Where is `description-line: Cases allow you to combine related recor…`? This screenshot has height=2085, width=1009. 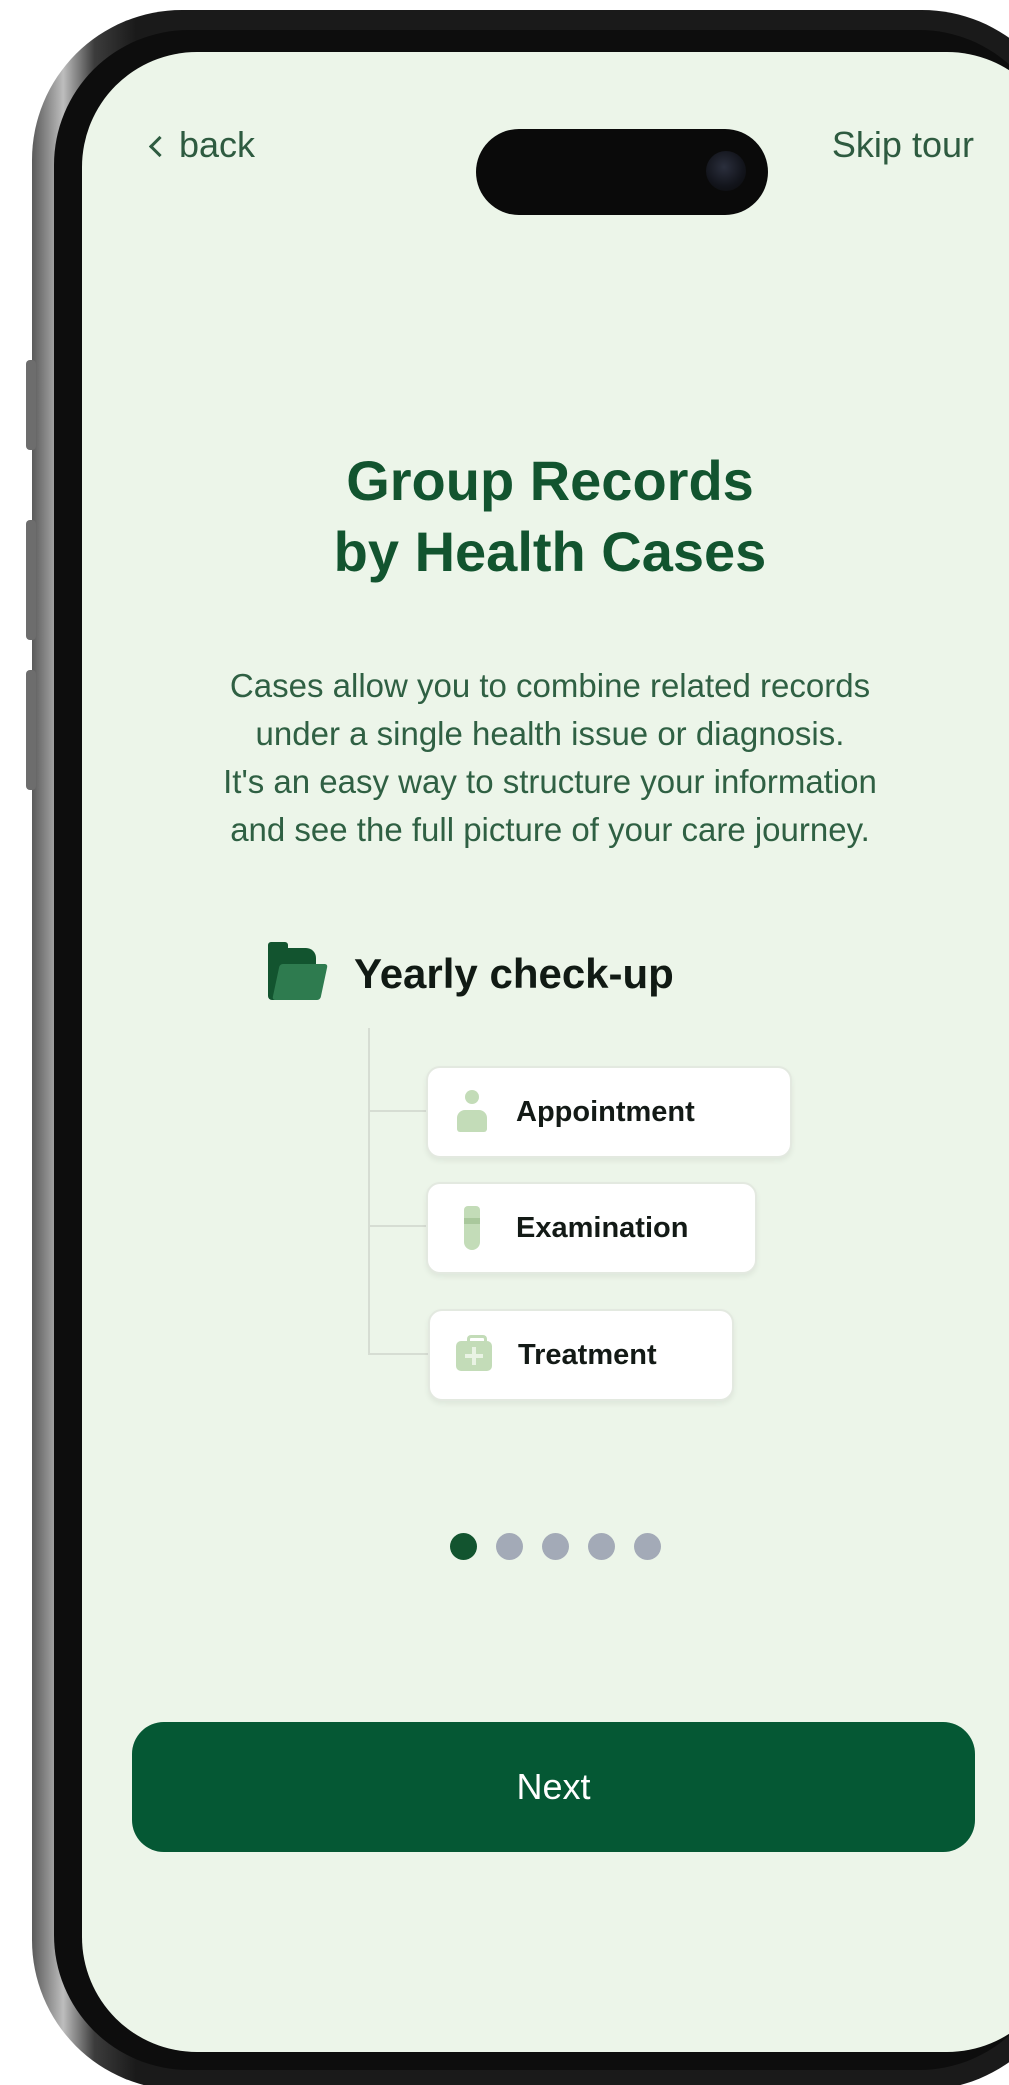 description-line: Cases allow you to combine related recor… is located at coordinates (550, 685).